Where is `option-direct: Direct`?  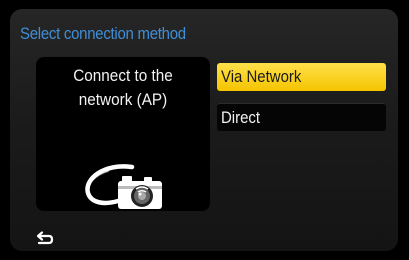
option-direct: Direct is located at coordinates (301, 117).